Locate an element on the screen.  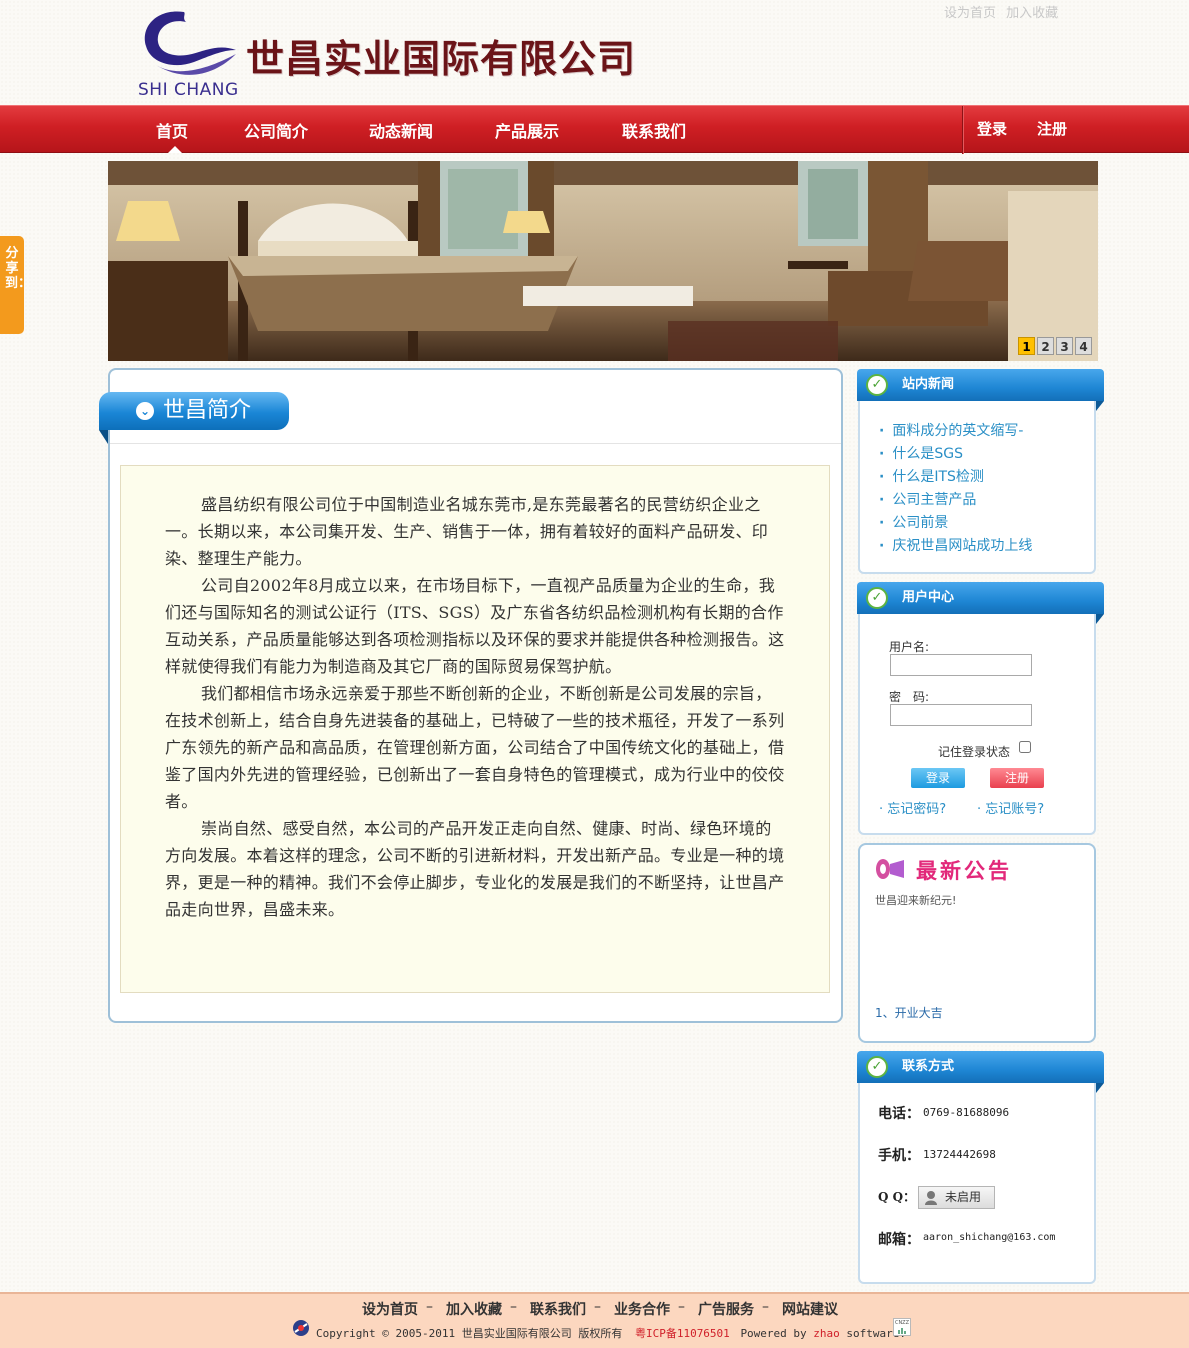
register-button: 注册 is located at coordinates (1017, 778).